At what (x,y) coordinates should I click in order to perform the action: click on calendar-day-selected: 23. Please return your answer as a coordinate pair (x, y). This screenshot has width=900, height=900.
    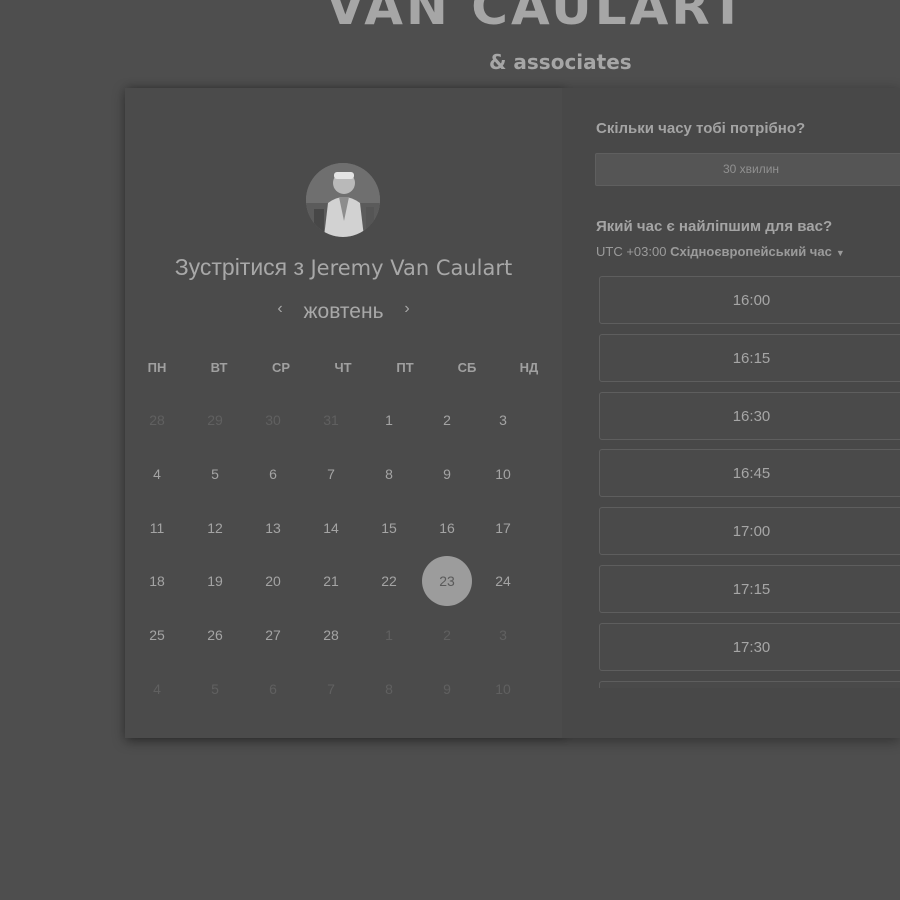
    Looking at the image, I should click on (447, 581).